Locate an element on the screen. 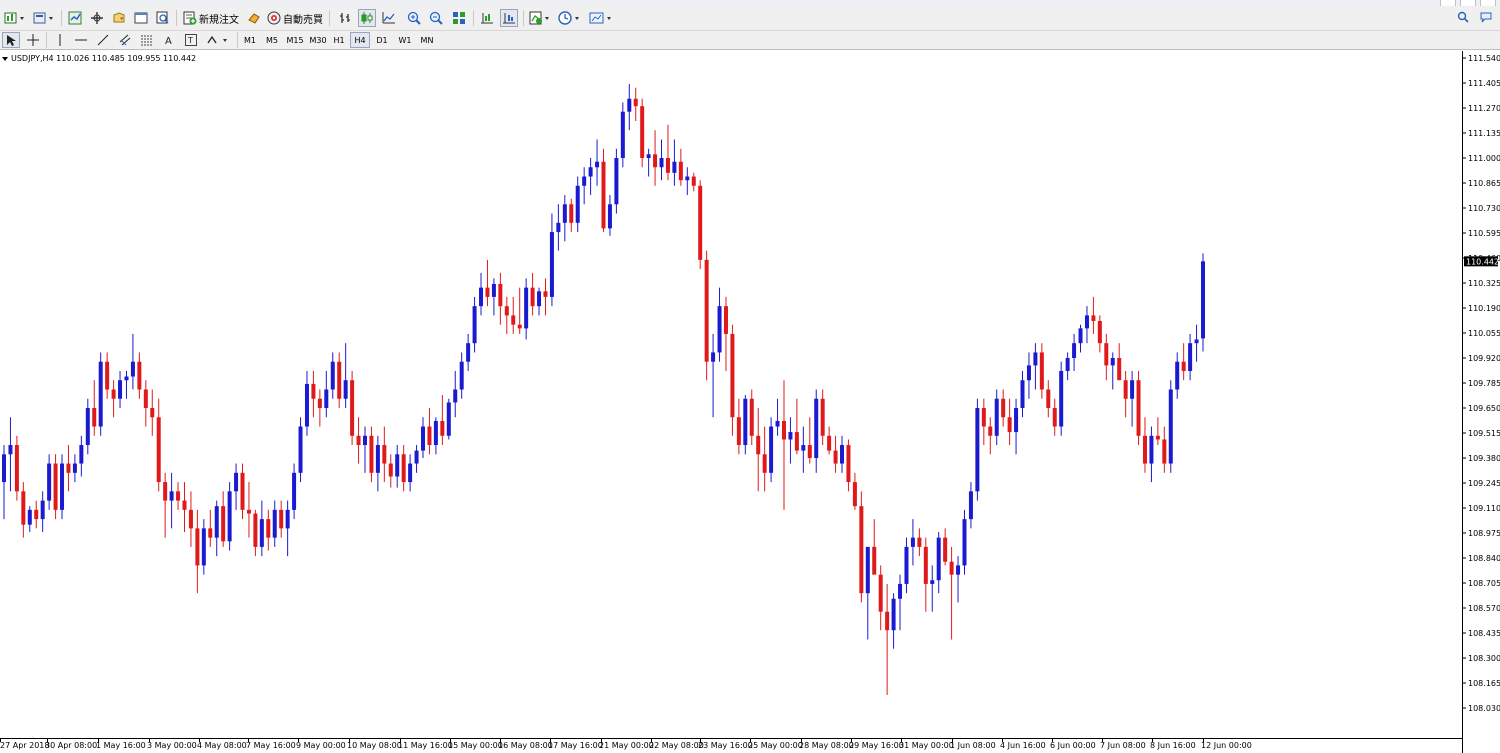 This screenshot has height=753, width=1500. indicators-button is located at coordinates (540, 18).